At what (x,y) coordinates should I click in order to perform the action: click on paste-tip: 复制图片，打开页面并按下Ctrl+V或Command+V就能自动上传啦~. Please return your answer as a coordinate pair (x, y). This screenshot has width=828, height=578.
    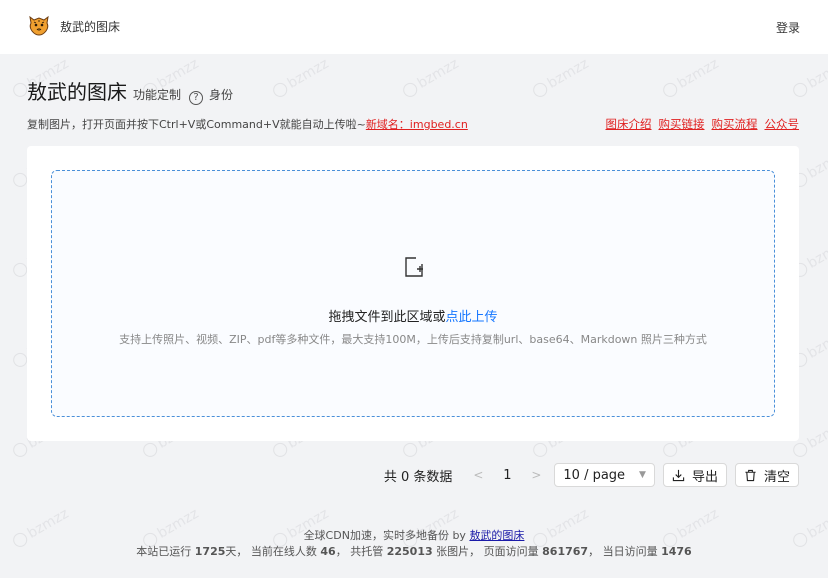
    Looking at the image, I should click on (196, 124).